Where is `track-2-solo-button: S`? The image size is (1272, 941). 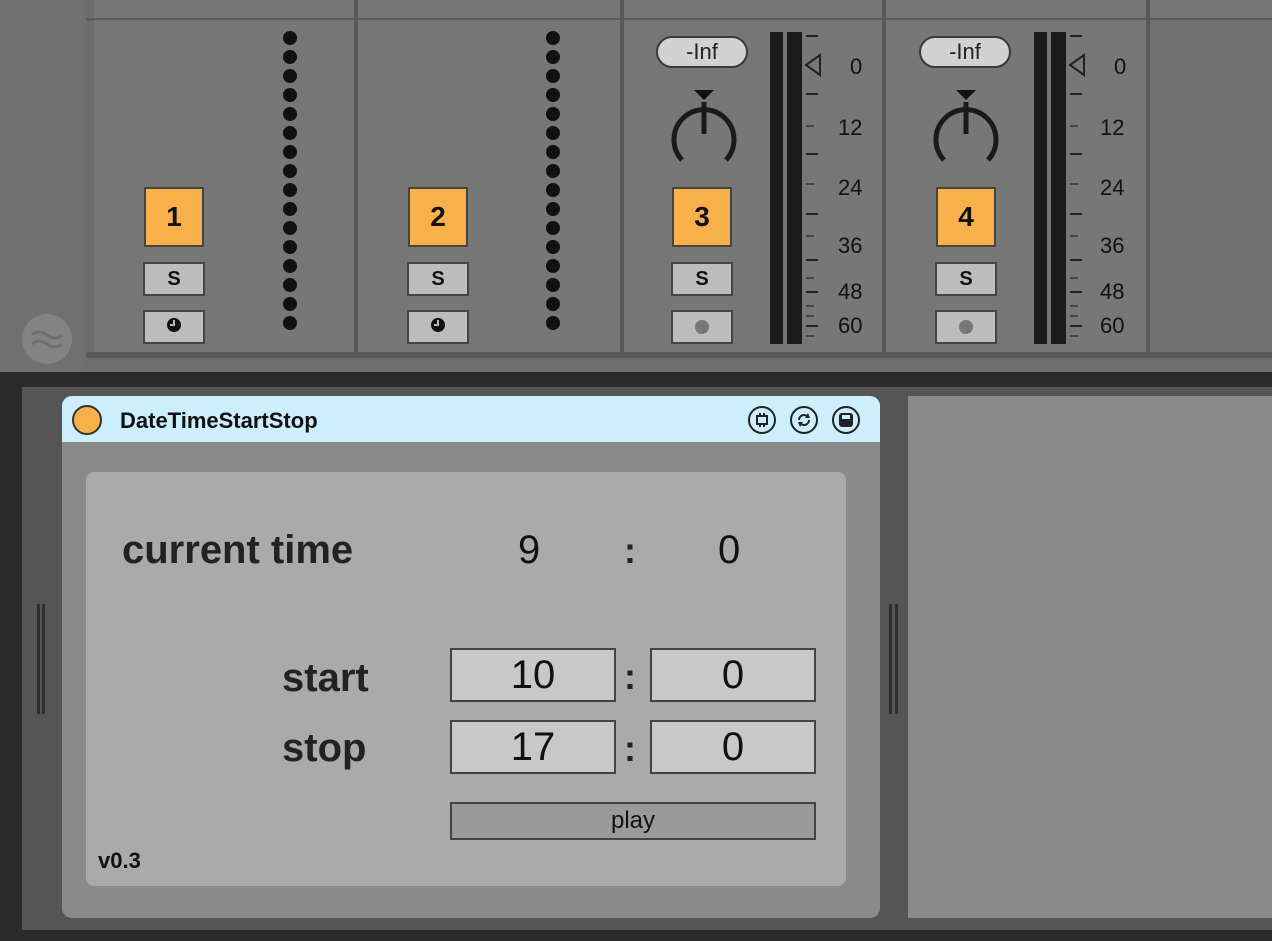
track-2-solo-button: S is located at coordinates (438, 279).